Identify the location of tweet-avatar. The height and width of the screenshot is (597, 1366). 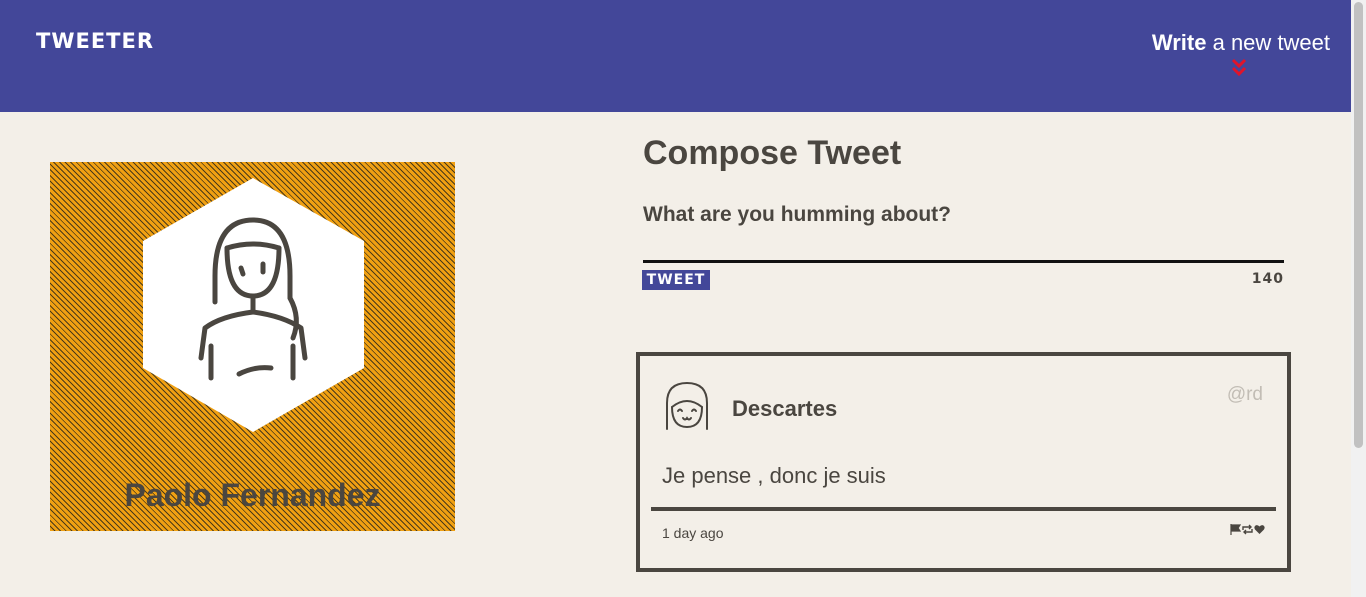
(687, 405).